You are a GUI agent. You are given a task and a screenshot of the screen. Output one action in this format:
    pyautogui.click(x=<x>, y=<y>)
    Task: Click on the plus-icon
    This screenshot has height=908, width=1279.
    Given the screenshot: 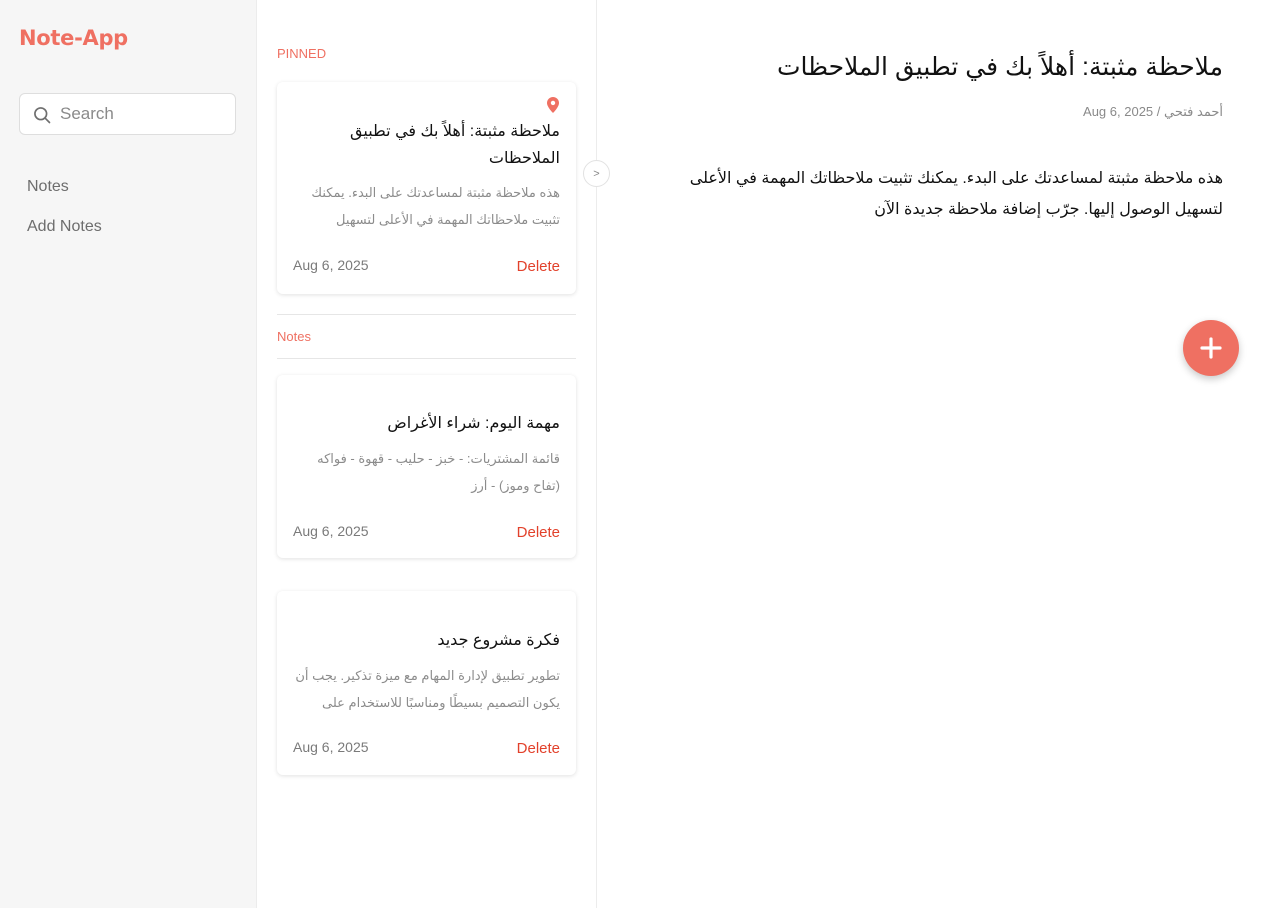 What is the action you would take?
    pyautogui.click(x=1211, y=348)
    